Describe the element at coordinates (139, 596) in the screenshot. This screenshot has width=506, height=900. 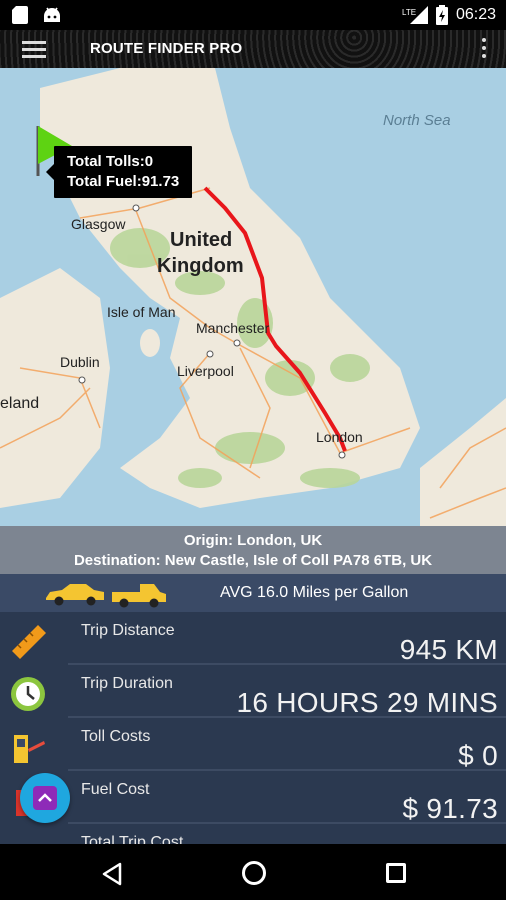
I see `truck-icon` at that location.